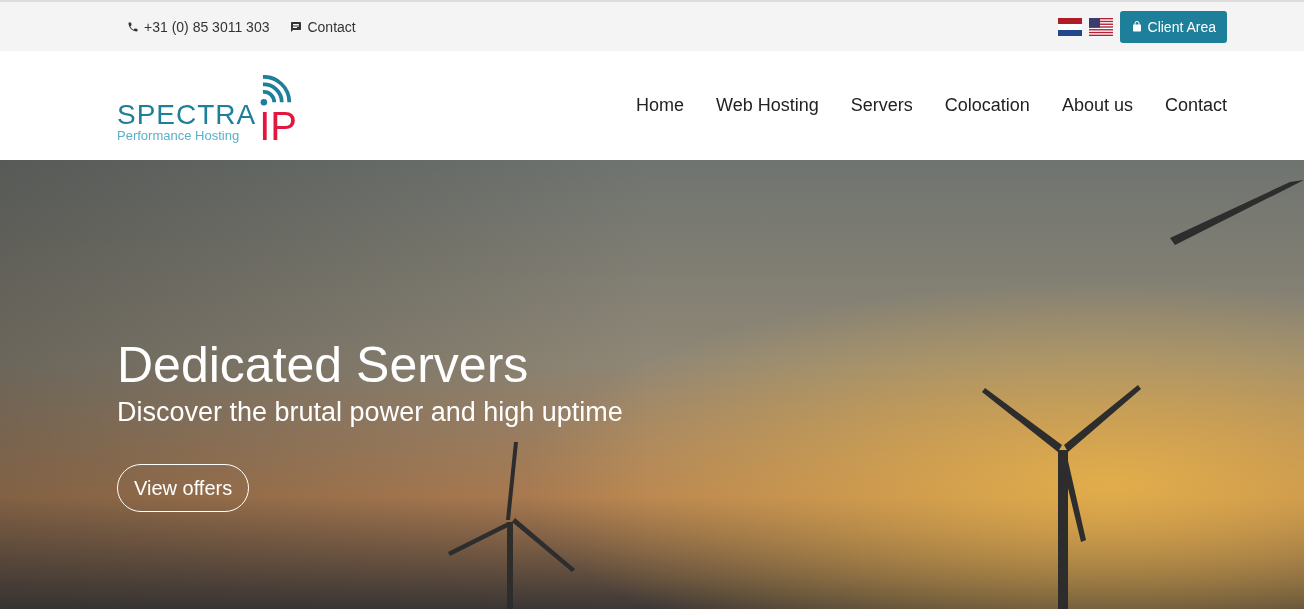 Image resolution: width=1304 pixels, height=609 pixels. Describe the element at coordinates (660, 105) in the screenshot. I see `nav-link: Home` at that location.